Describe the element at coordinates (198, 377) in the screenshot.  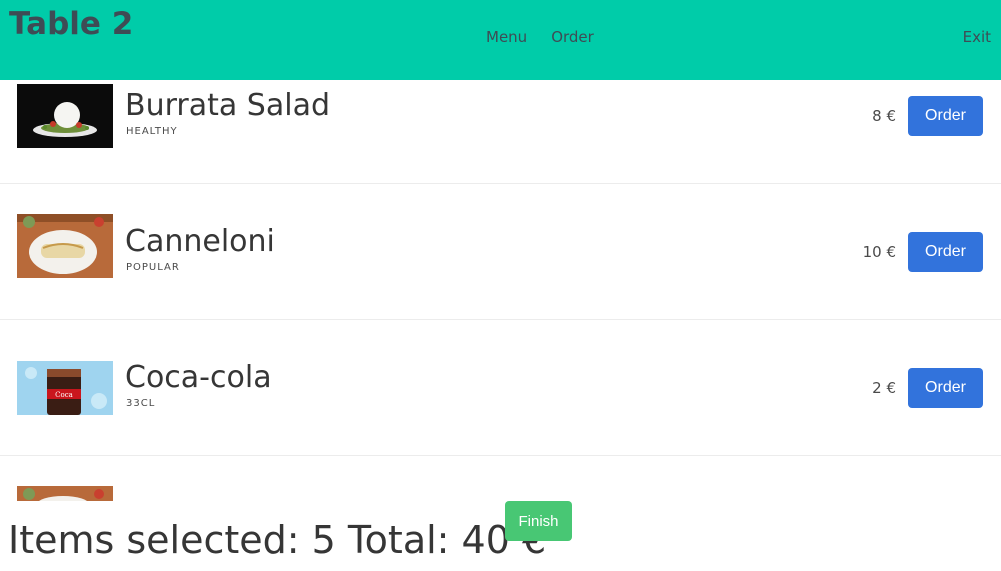
I see `item-name: Coca-cola` at that location.